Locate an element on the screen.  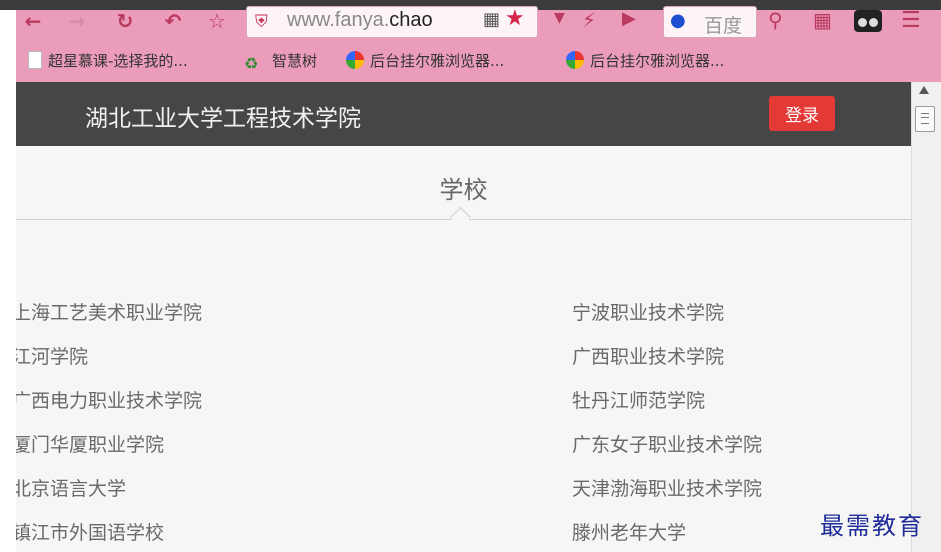
play-icon: ▶ is located at coordinates (629, 18).